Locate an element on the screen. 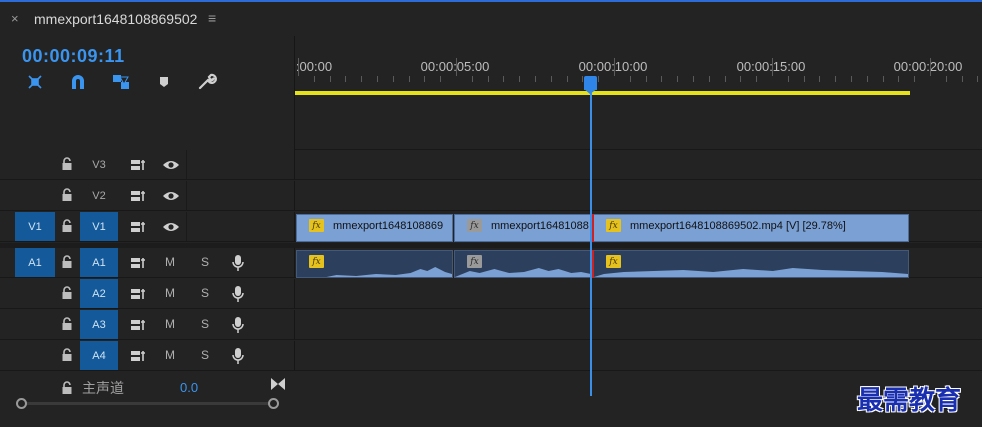 The width and height of the screenshot is (982, 427). clip-name: mmexport16481088 is located at coordinates (540, 226).